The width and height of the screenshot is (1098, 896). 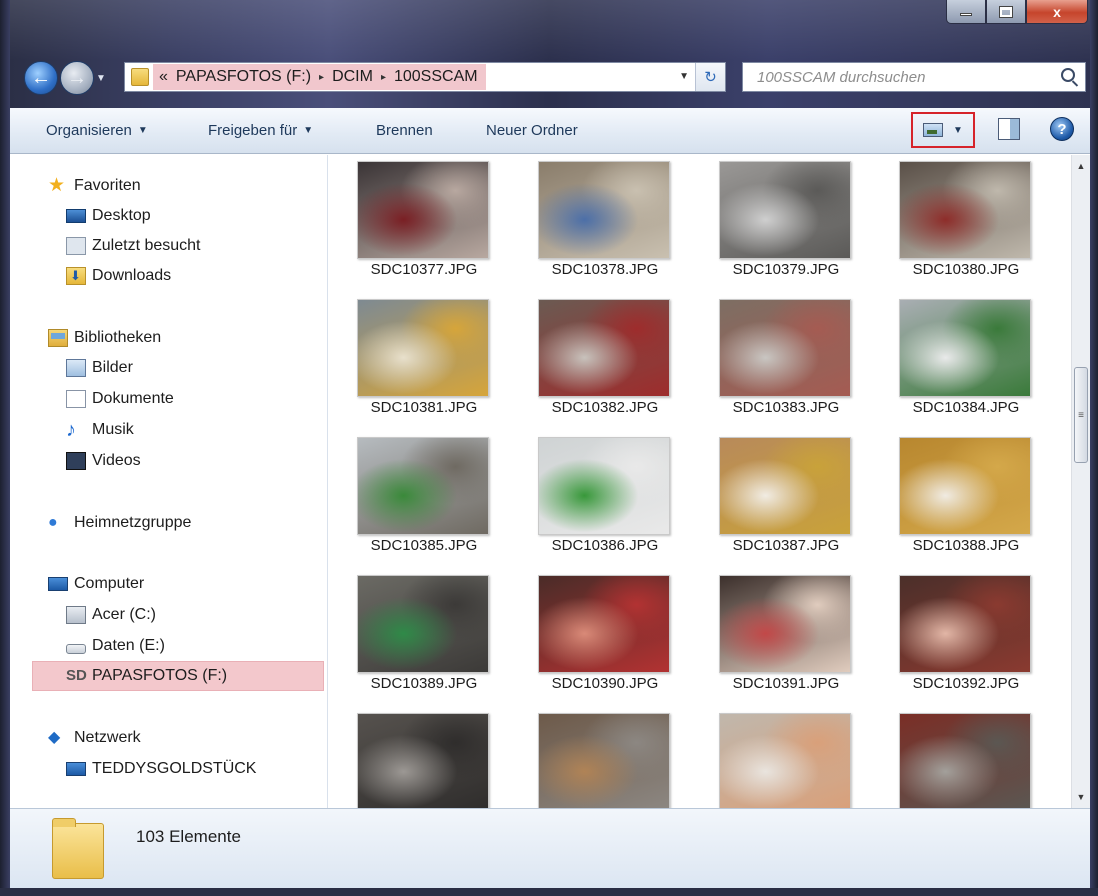 What do you see at coordinates (97, 130) in the screenshot?
I see `organize-button: Organisieren ▼` at bounding box center [97, 130].